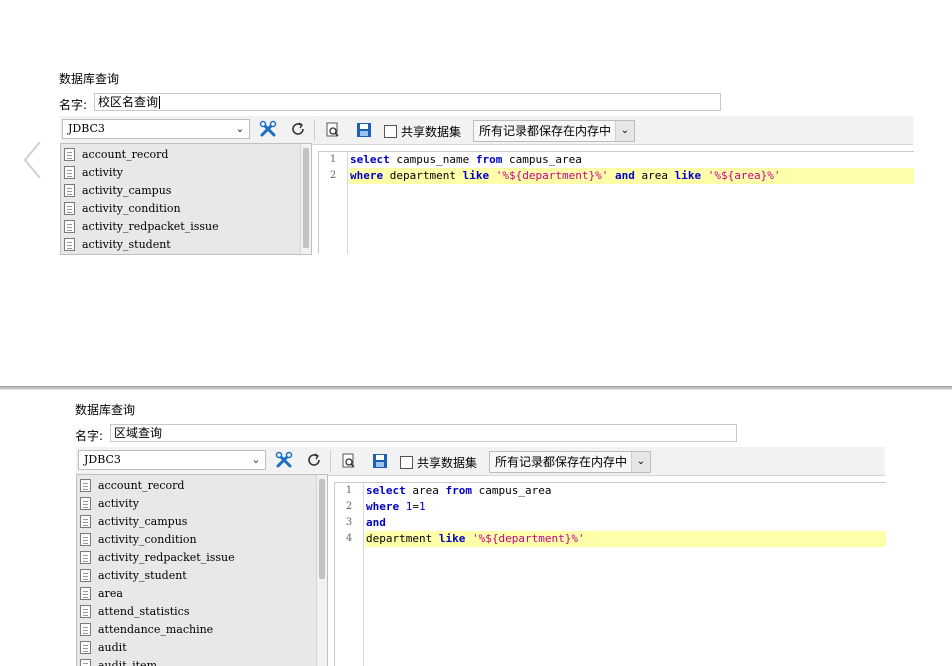 This screenshot has height=666, width=952. I want to click on tools-icon, so click(268, 128).